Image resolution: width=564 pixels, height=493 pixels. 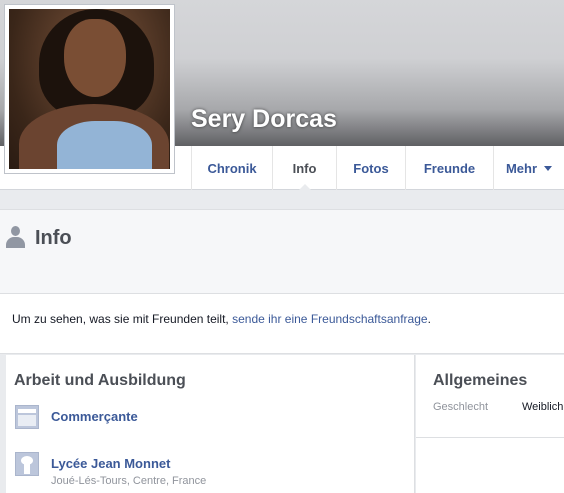 What do you see at coordinates (490, 424) in the screenshot?
I see `general-panel: Allgemeines Geschlecht Weiblich` at bounding box center [490, 424].